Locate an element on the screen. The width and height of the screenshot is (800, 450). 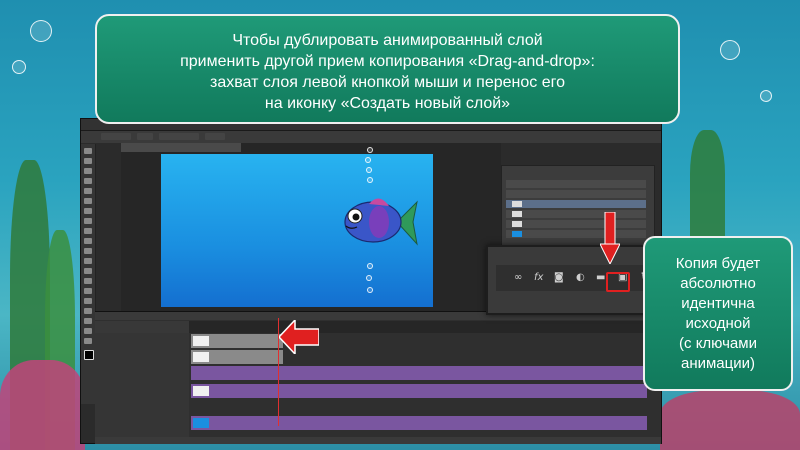
gradient-tool-icon is located at coordinates (88, 261).